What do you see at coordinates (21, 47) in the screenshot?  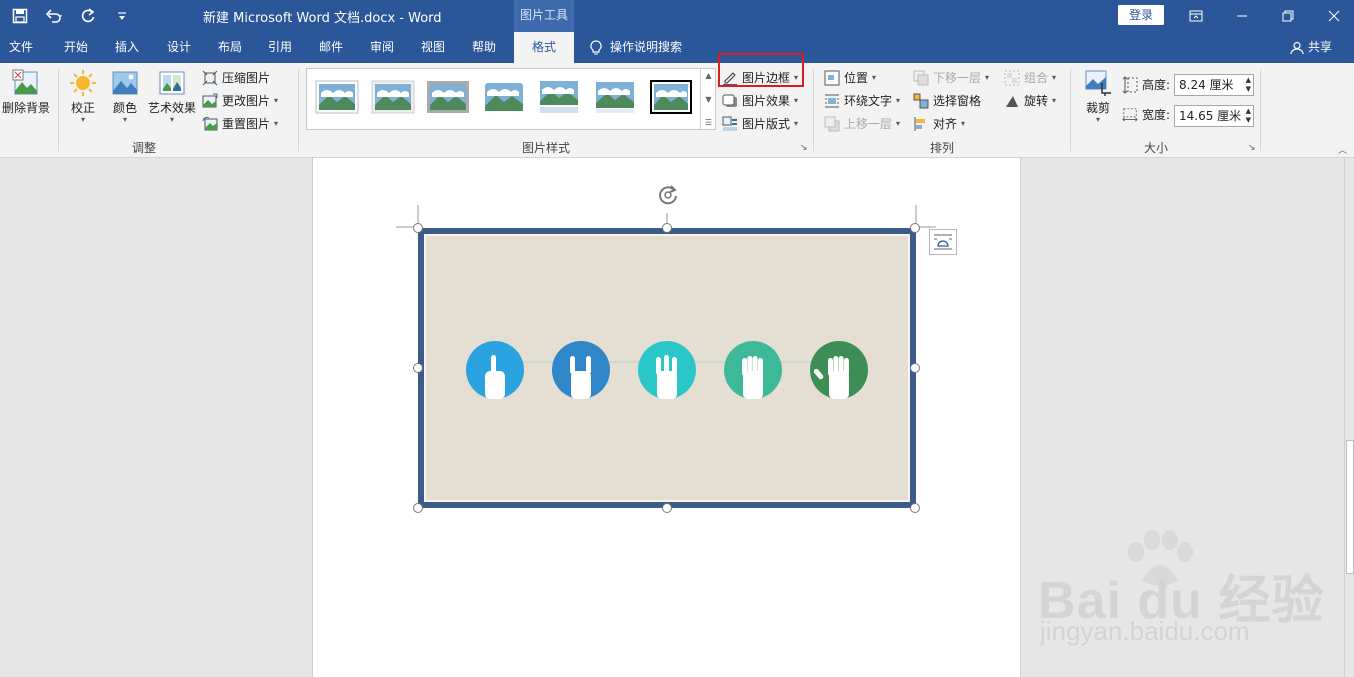 I see `tab-file: 文件` at bounding box center [21, 47].